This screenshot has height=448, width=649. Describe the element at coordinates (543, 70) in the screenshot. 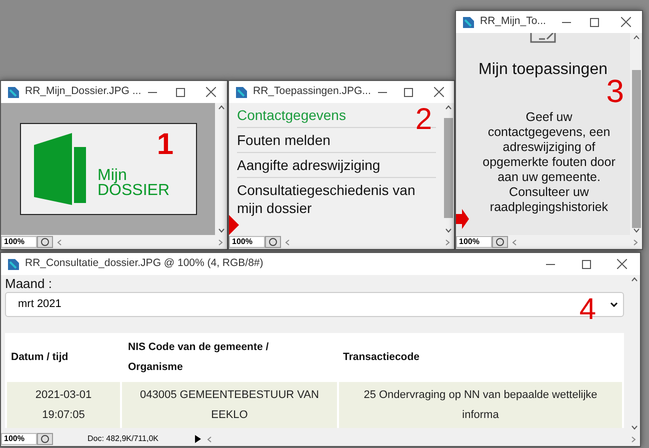

I see `section-heading: Mijn toepassingen` at that location.